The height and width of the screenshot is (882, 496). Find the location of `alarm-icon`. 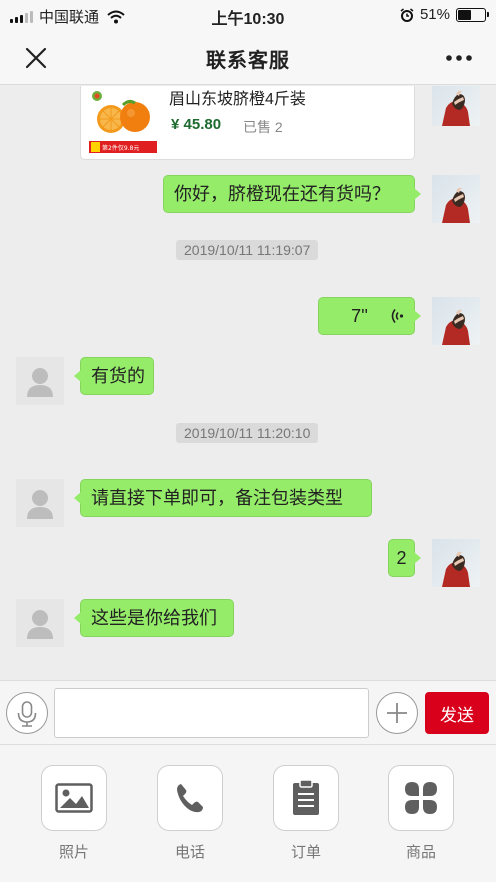

alarm-icon is located at coordinates (407, 14).